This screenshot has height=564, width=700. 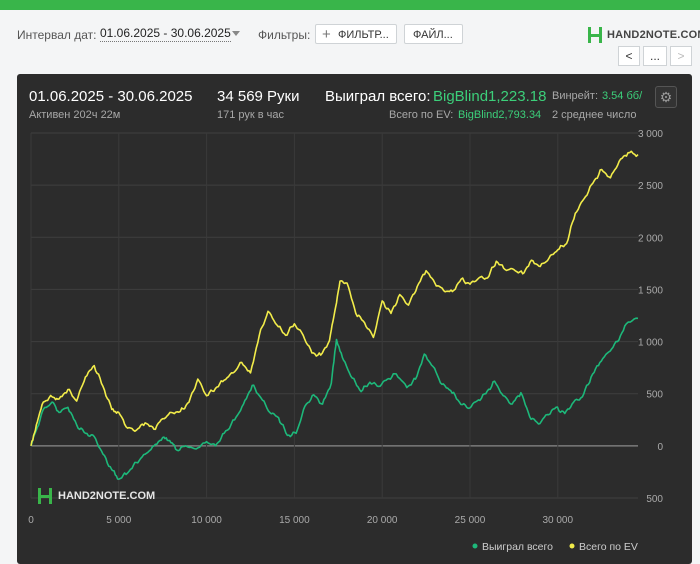 I want to click on chart-watermark: HAND2NOTE.COM, so click(x=96, y=496).